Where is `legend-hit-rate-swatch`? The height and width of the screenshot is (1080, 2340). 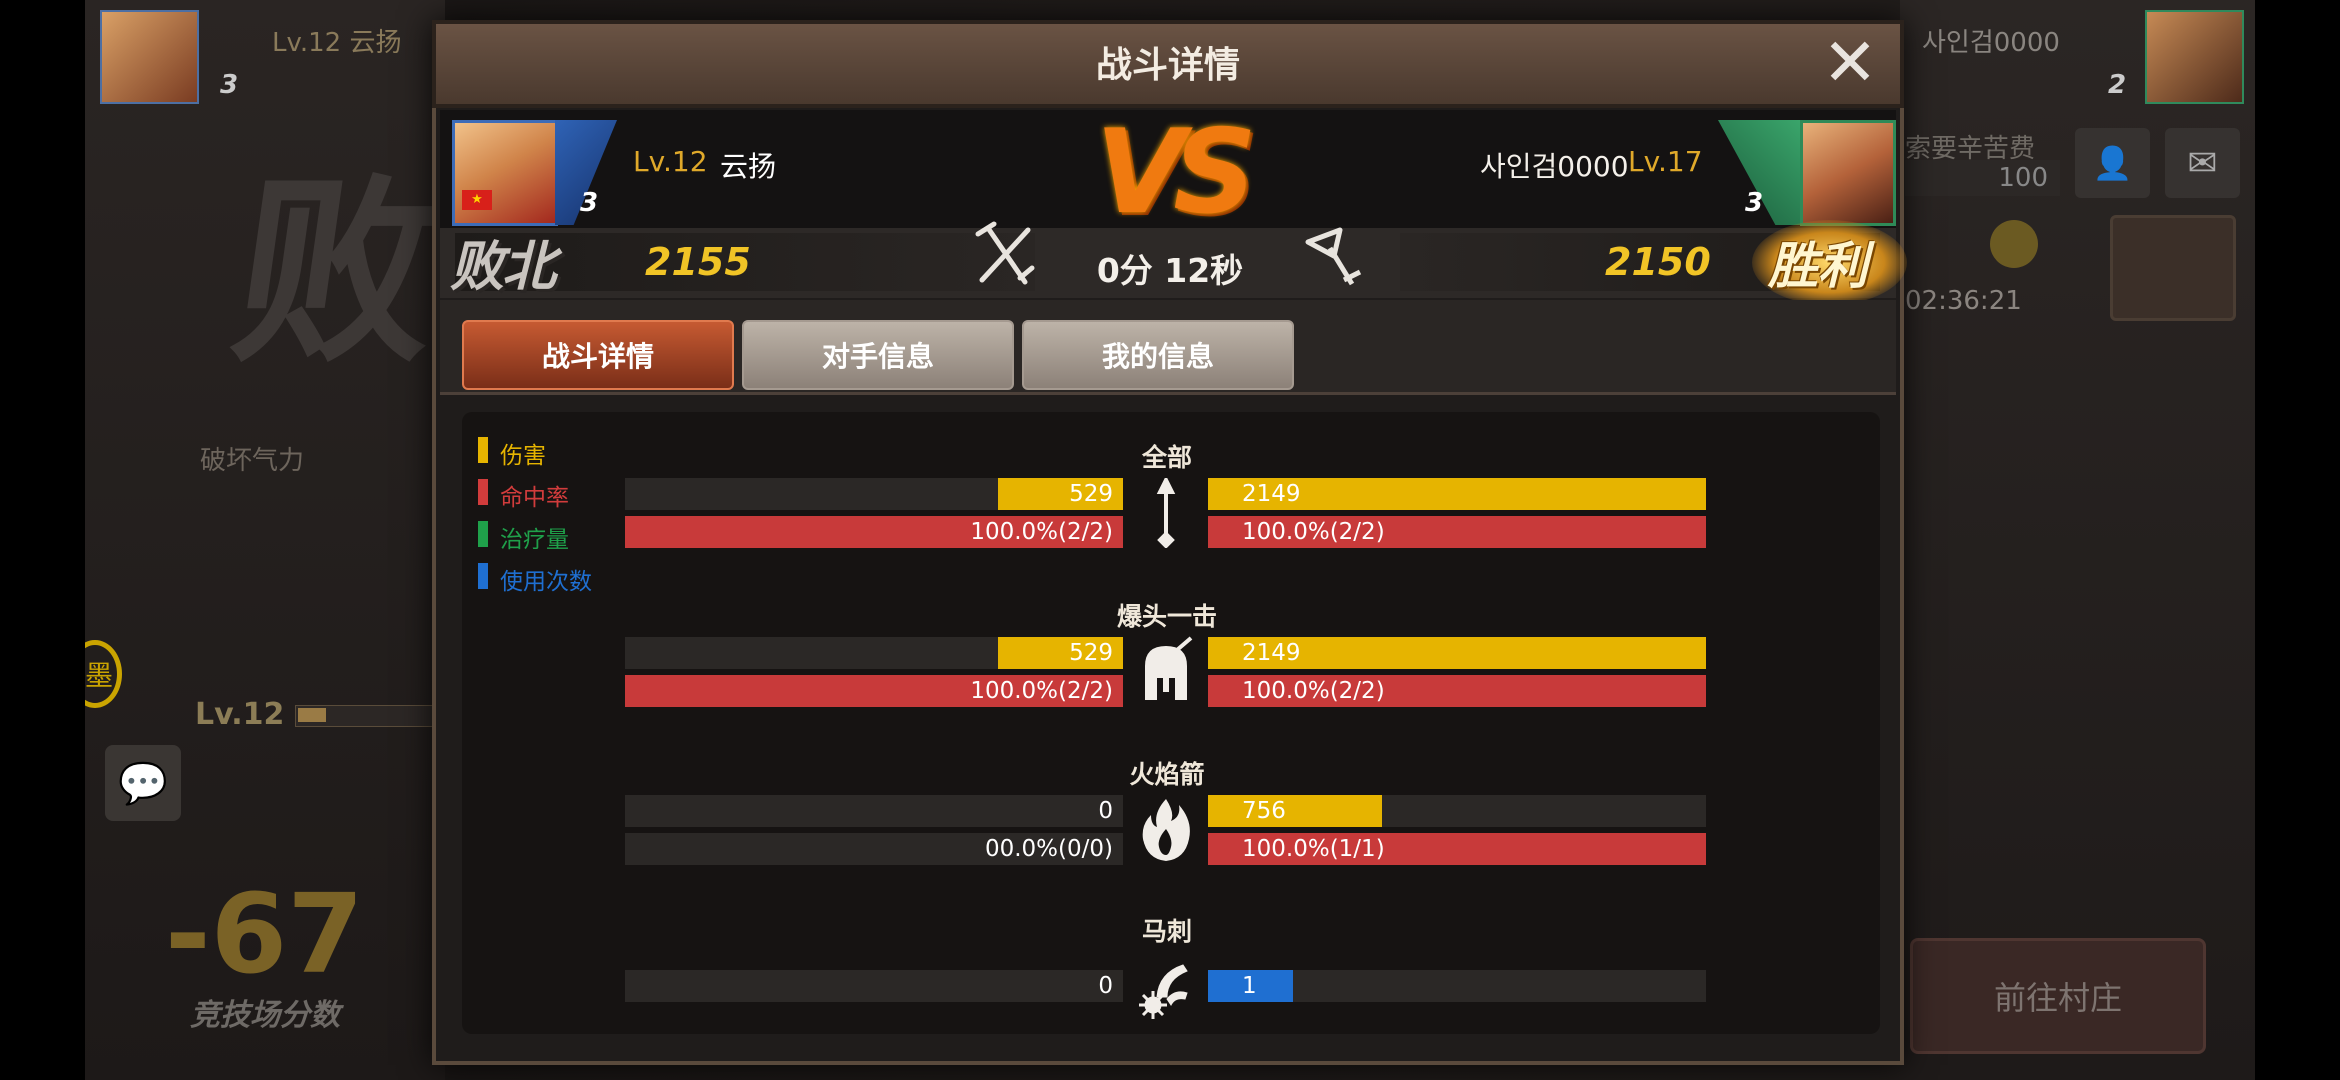
legend-hit-rate-swatch is located at coordinates (483, 492).